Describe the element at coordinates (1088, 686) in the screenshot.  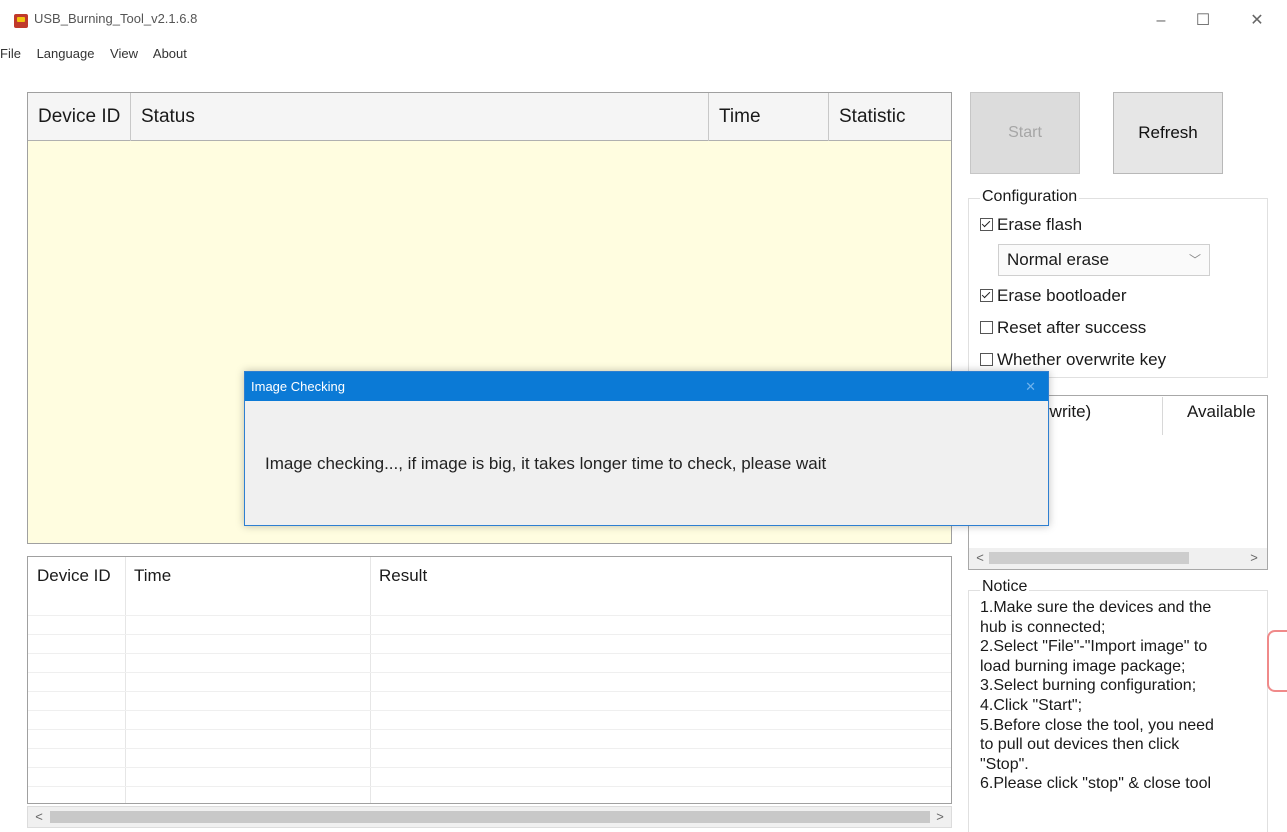
I see `notice-line: 3.Select burning configuration;` at that location.